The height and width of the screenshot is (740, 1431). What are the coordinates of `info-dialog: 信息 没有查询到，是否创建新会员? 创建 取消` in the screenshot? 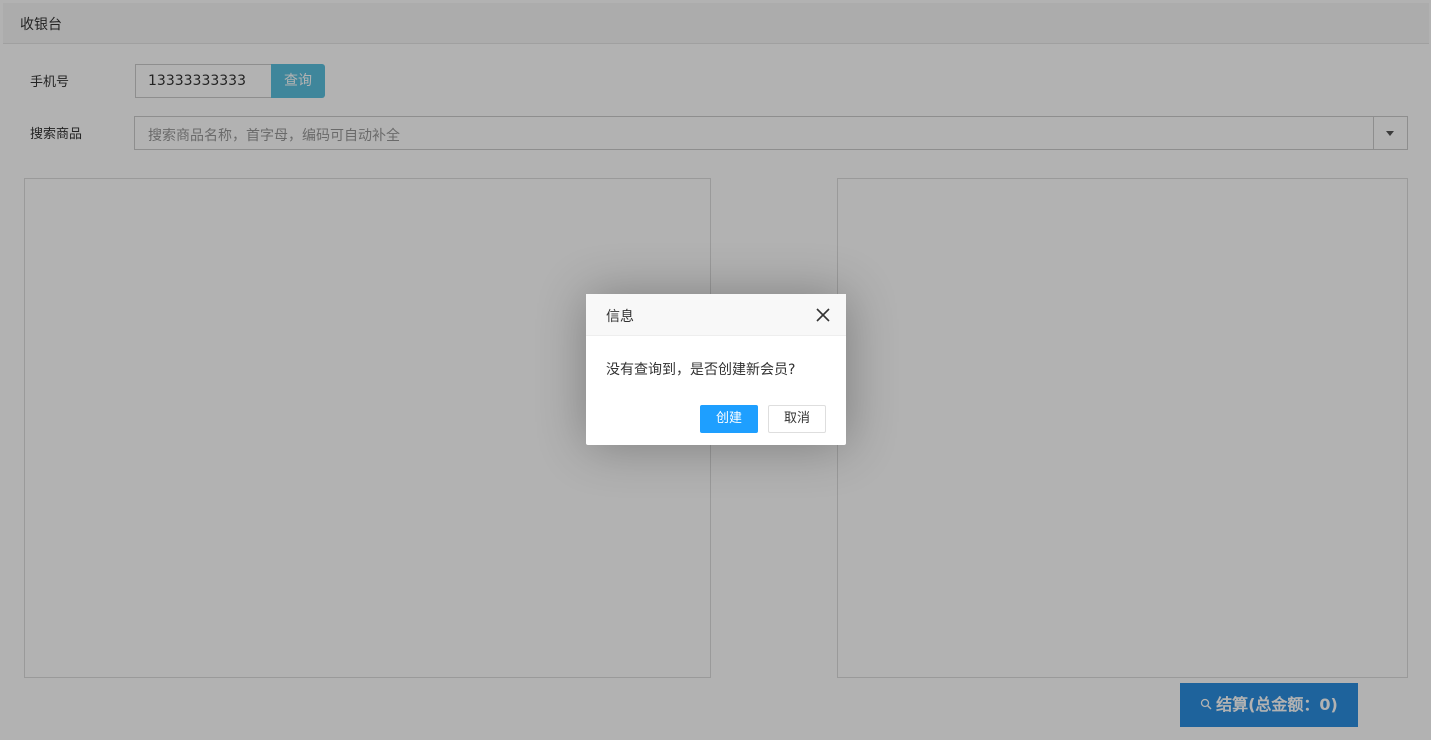 It's located at (716, 369).